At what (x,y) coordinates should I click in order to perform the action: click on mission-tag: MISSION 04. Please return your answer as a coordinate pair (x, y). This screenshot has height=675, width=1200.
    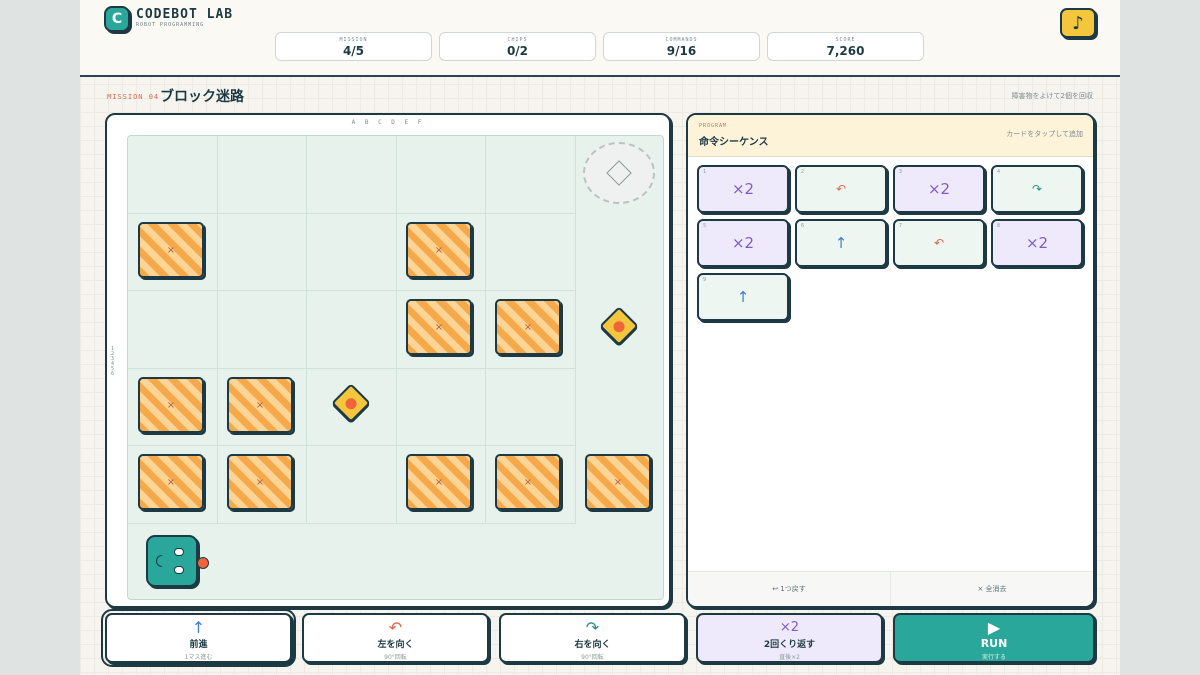
    Looking at the image, I should click on (133, 97).